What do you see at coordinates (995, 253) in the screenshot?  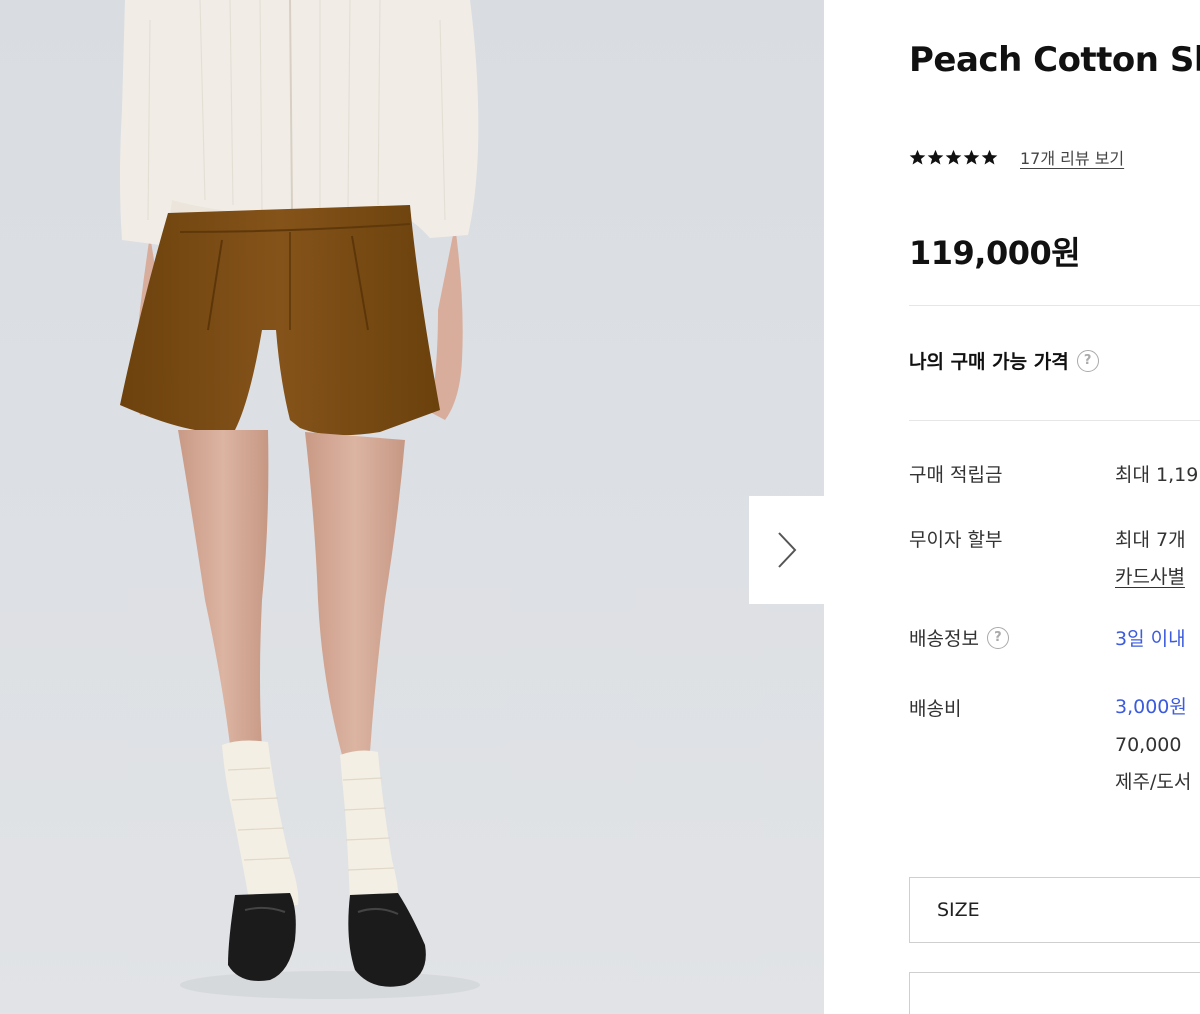 I see `product-price: 119,000원` at bounding box center [995, 253].